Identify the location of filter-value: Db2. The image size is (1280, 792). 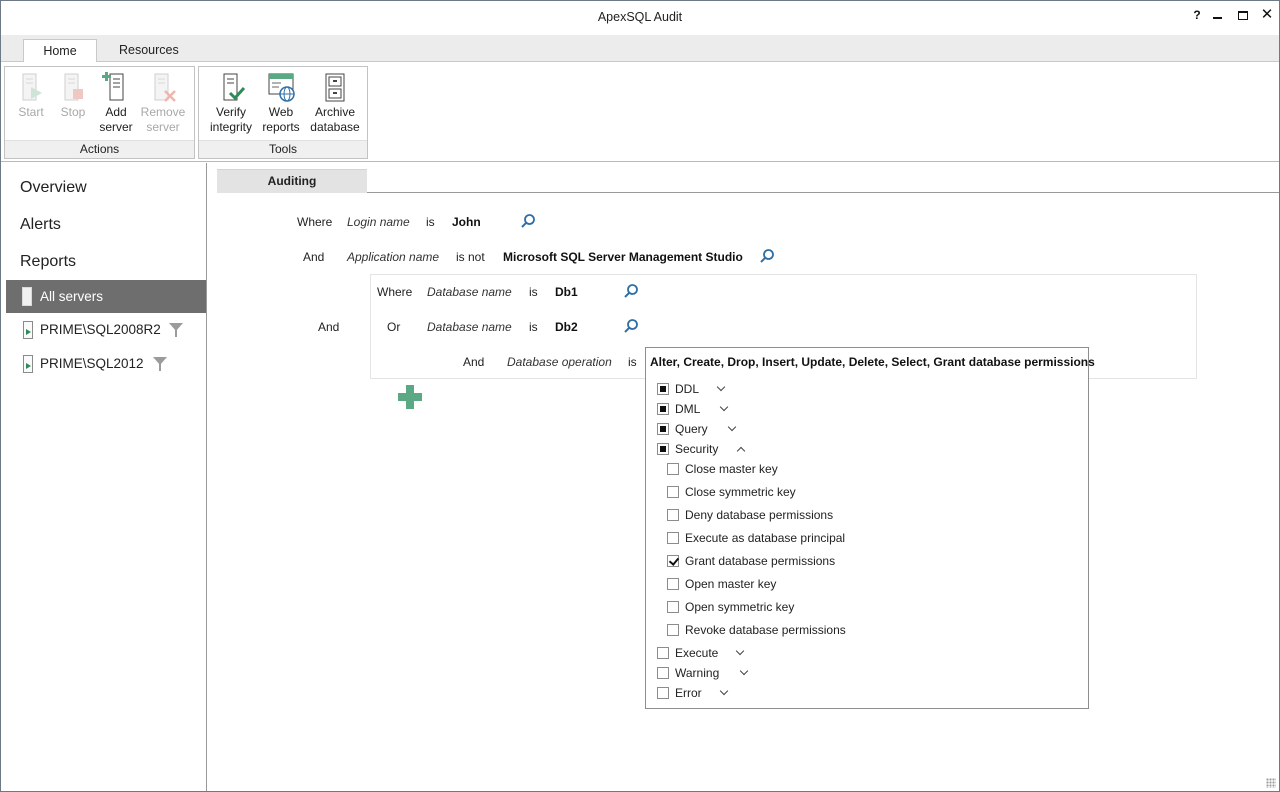
(566, 327).